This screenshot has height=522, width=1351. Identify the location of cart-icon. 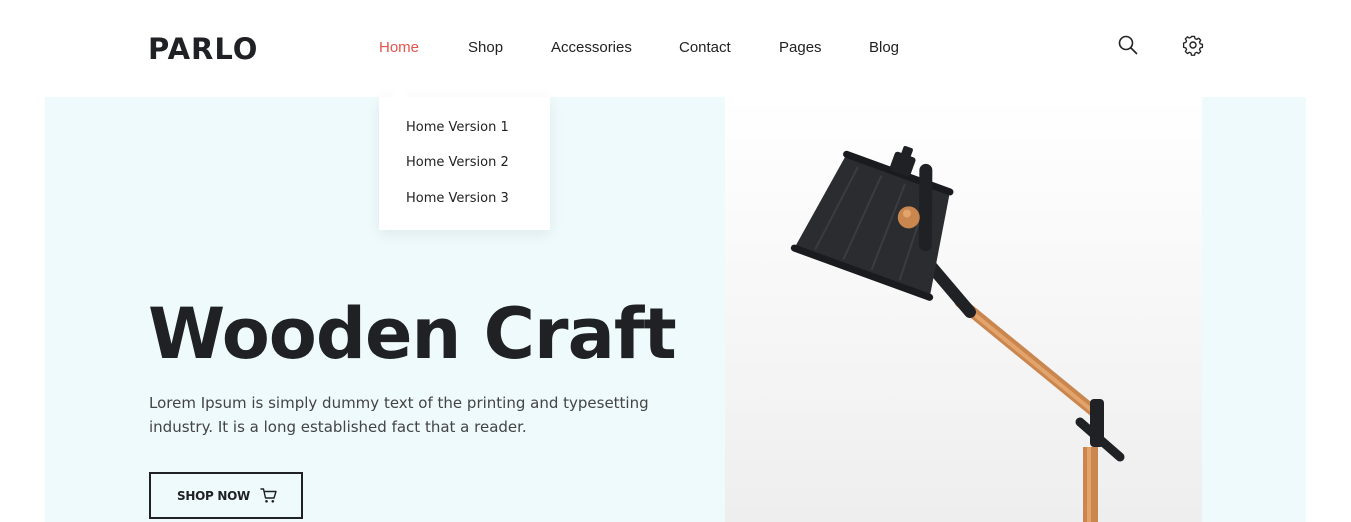
(269, 495).